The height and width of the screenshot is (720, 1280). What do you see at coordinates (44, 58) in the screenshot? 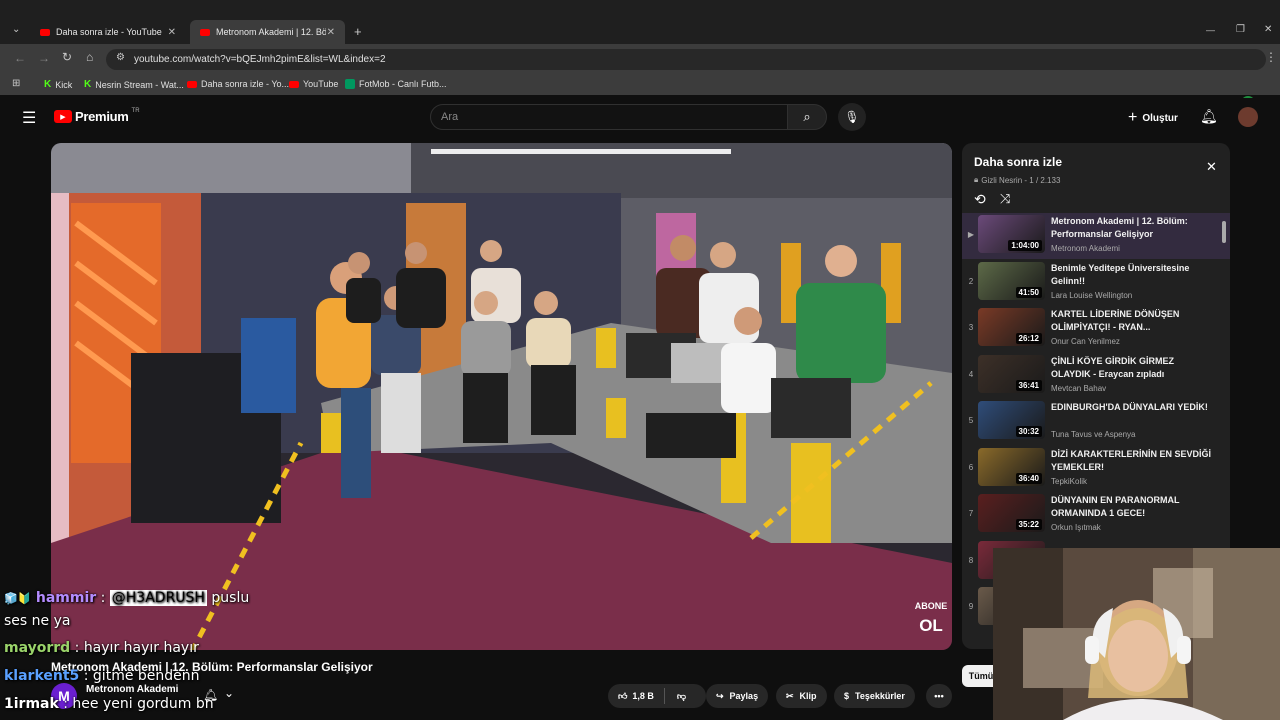
I see `forward-icon: →` at bounding box center [44, 58].